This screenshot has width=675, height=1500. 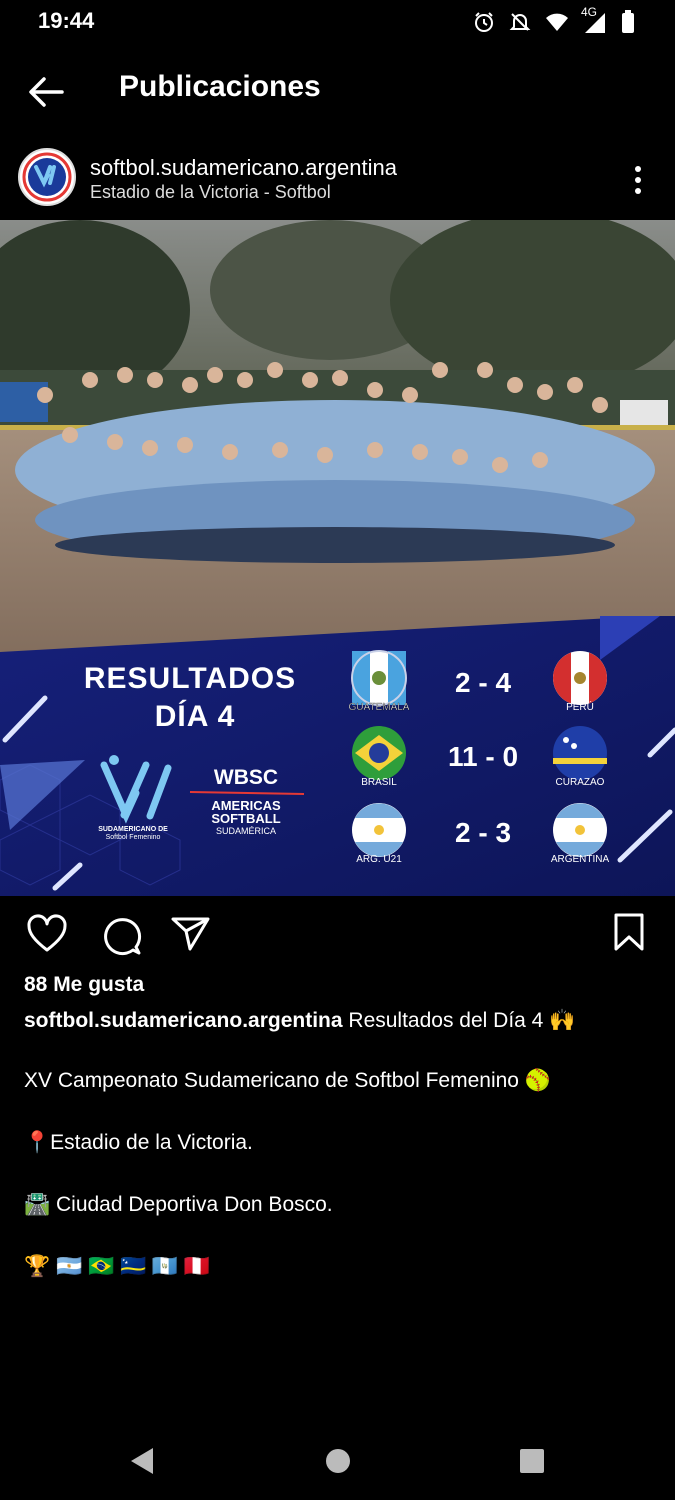 I want to click on like-heart-icon, so click(x=47, y=934).